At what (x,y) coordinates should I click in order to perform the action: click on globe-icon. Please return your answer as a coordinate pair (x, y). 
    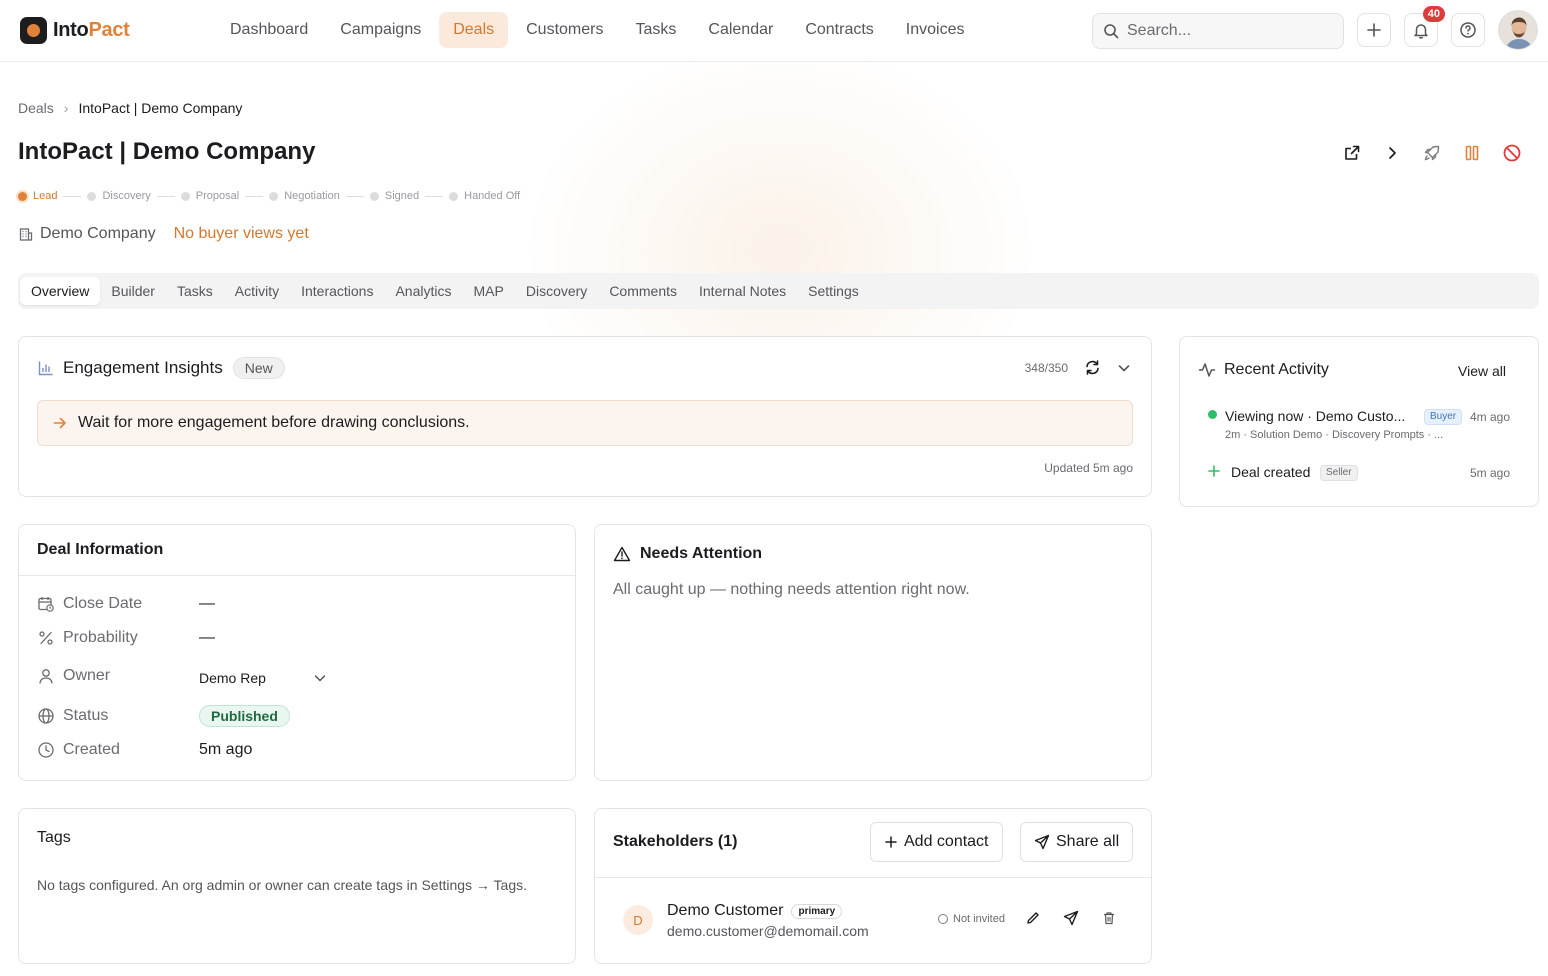
    Looking at the image, I should click on (46, 716).